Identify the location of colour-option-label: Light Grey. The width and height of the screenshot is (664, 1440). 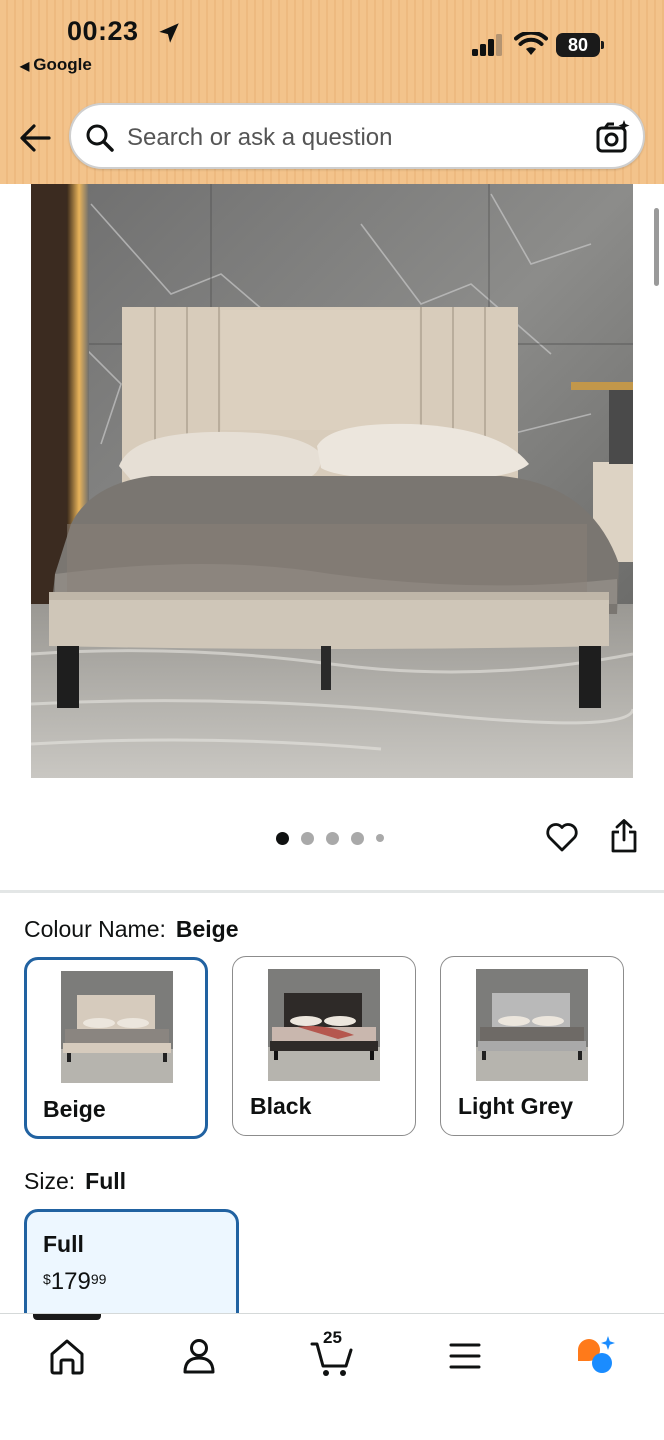
(516, 1106).